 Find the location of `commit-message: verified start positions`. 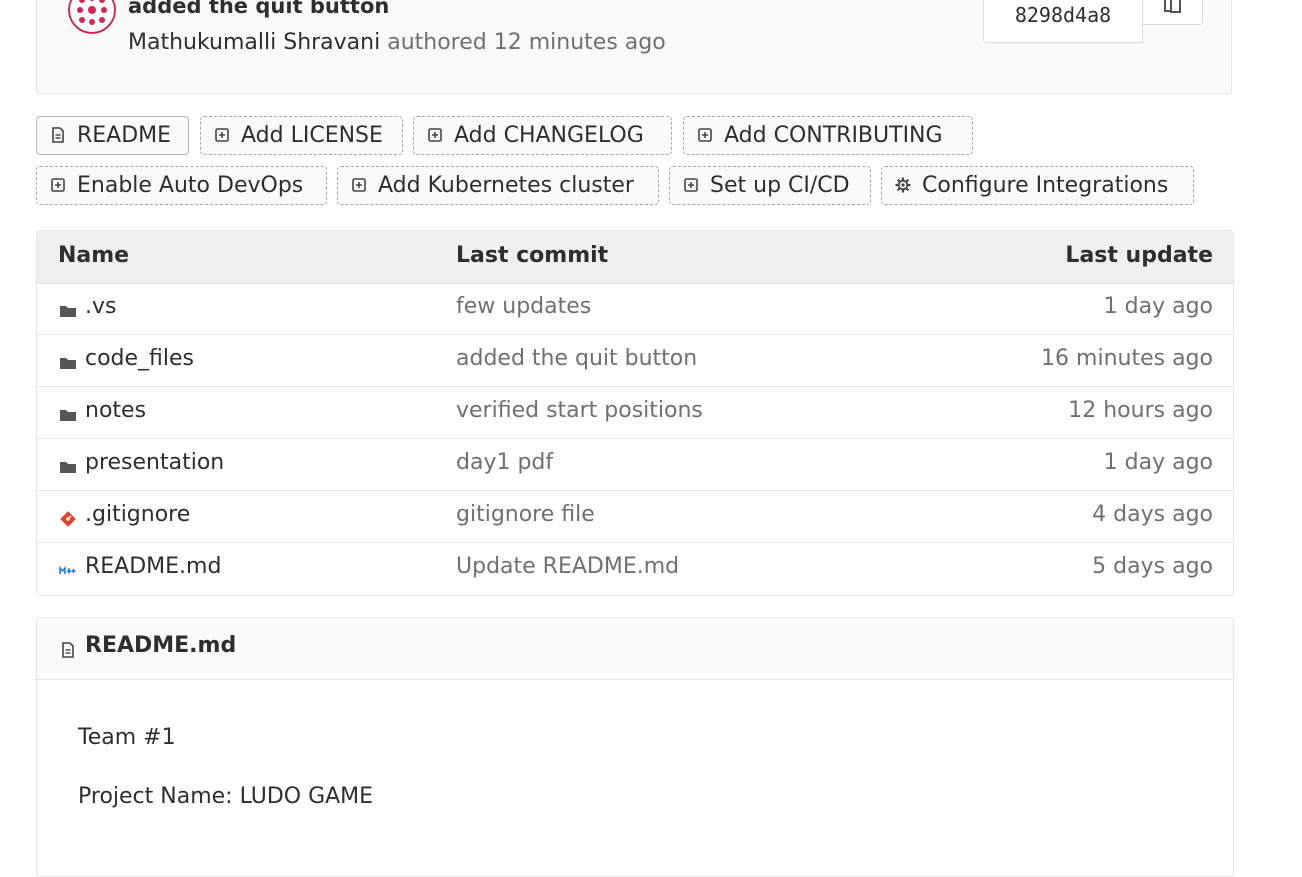

commit-message: verified start positions is located at coordinates (579, 410).